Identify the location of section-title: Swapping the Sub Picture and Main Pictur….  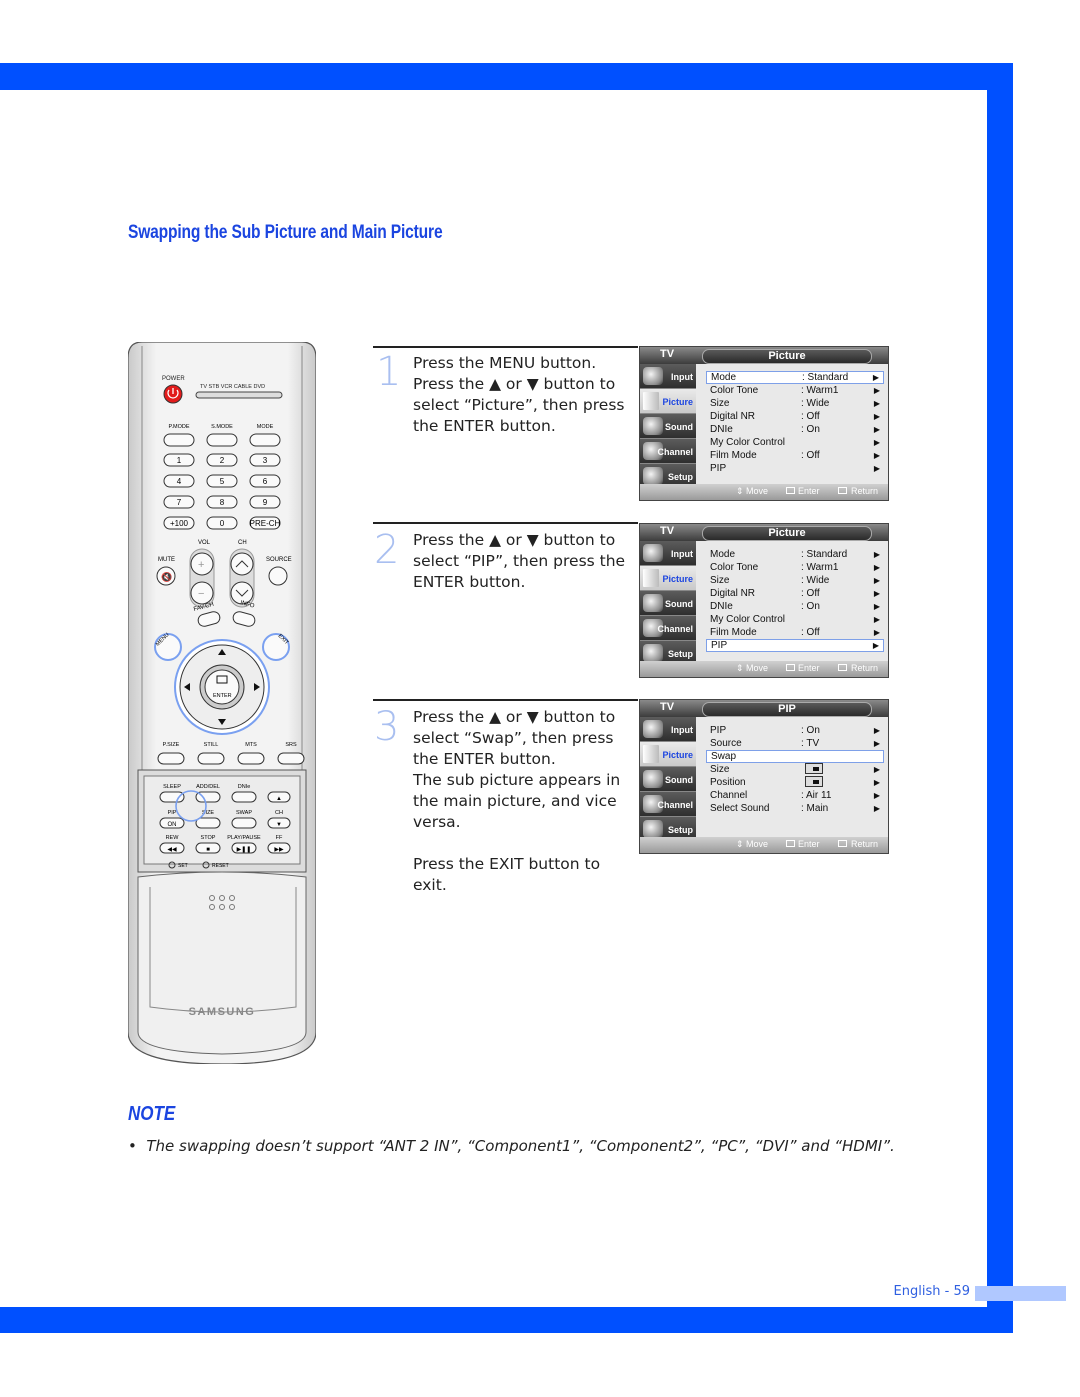
(285, 232).